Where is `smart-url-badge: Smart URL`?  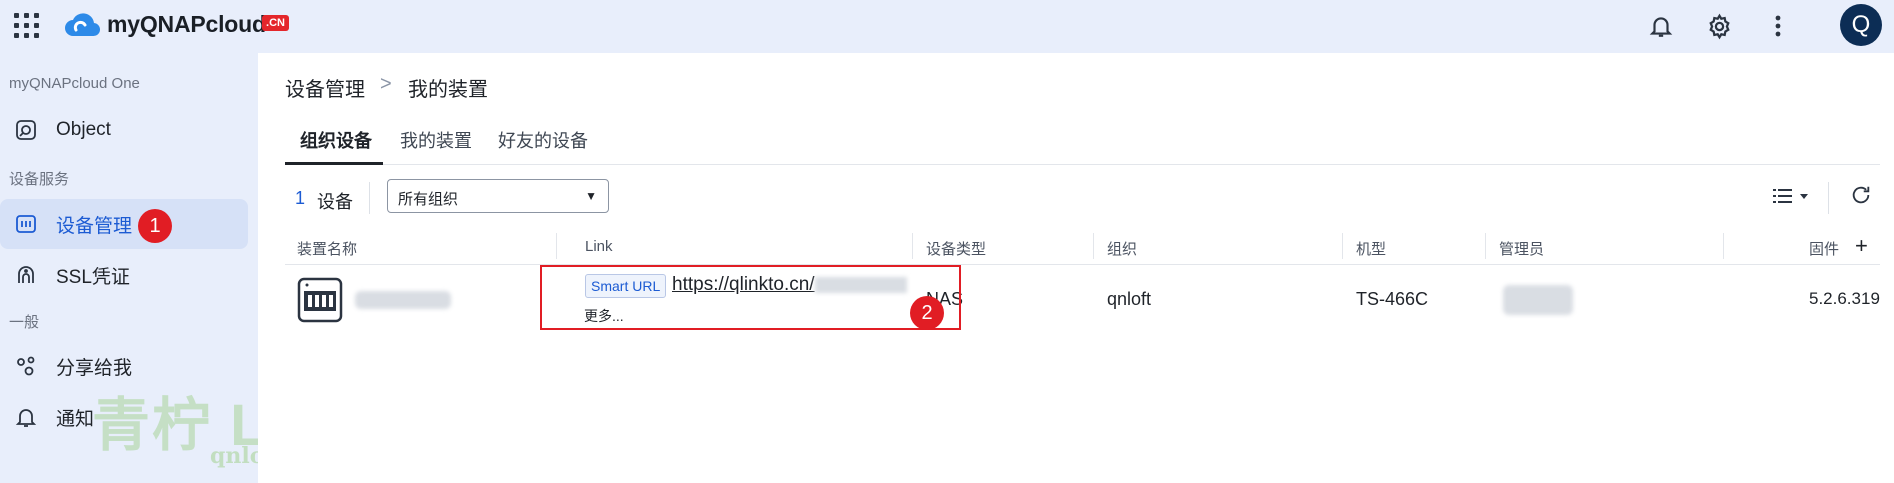 smart-url-badge: Smart URL is located at coordinates (626, 286).